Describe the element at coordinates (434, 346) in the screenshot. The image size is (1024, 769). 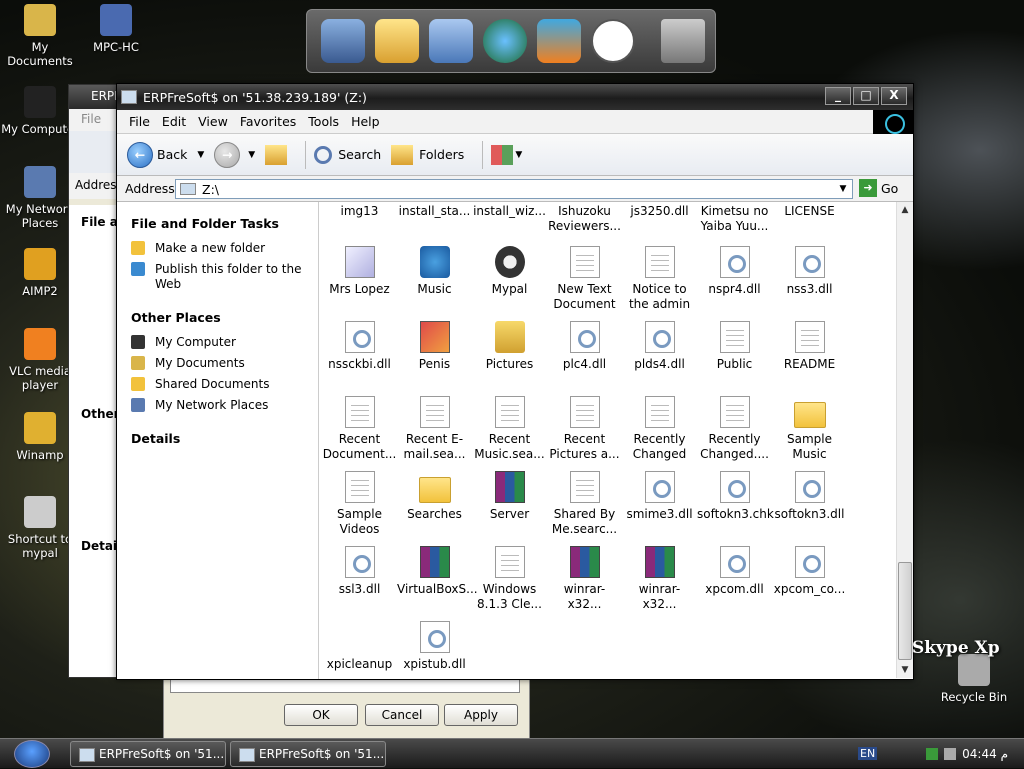
I see `file-item: Penis` at that location.